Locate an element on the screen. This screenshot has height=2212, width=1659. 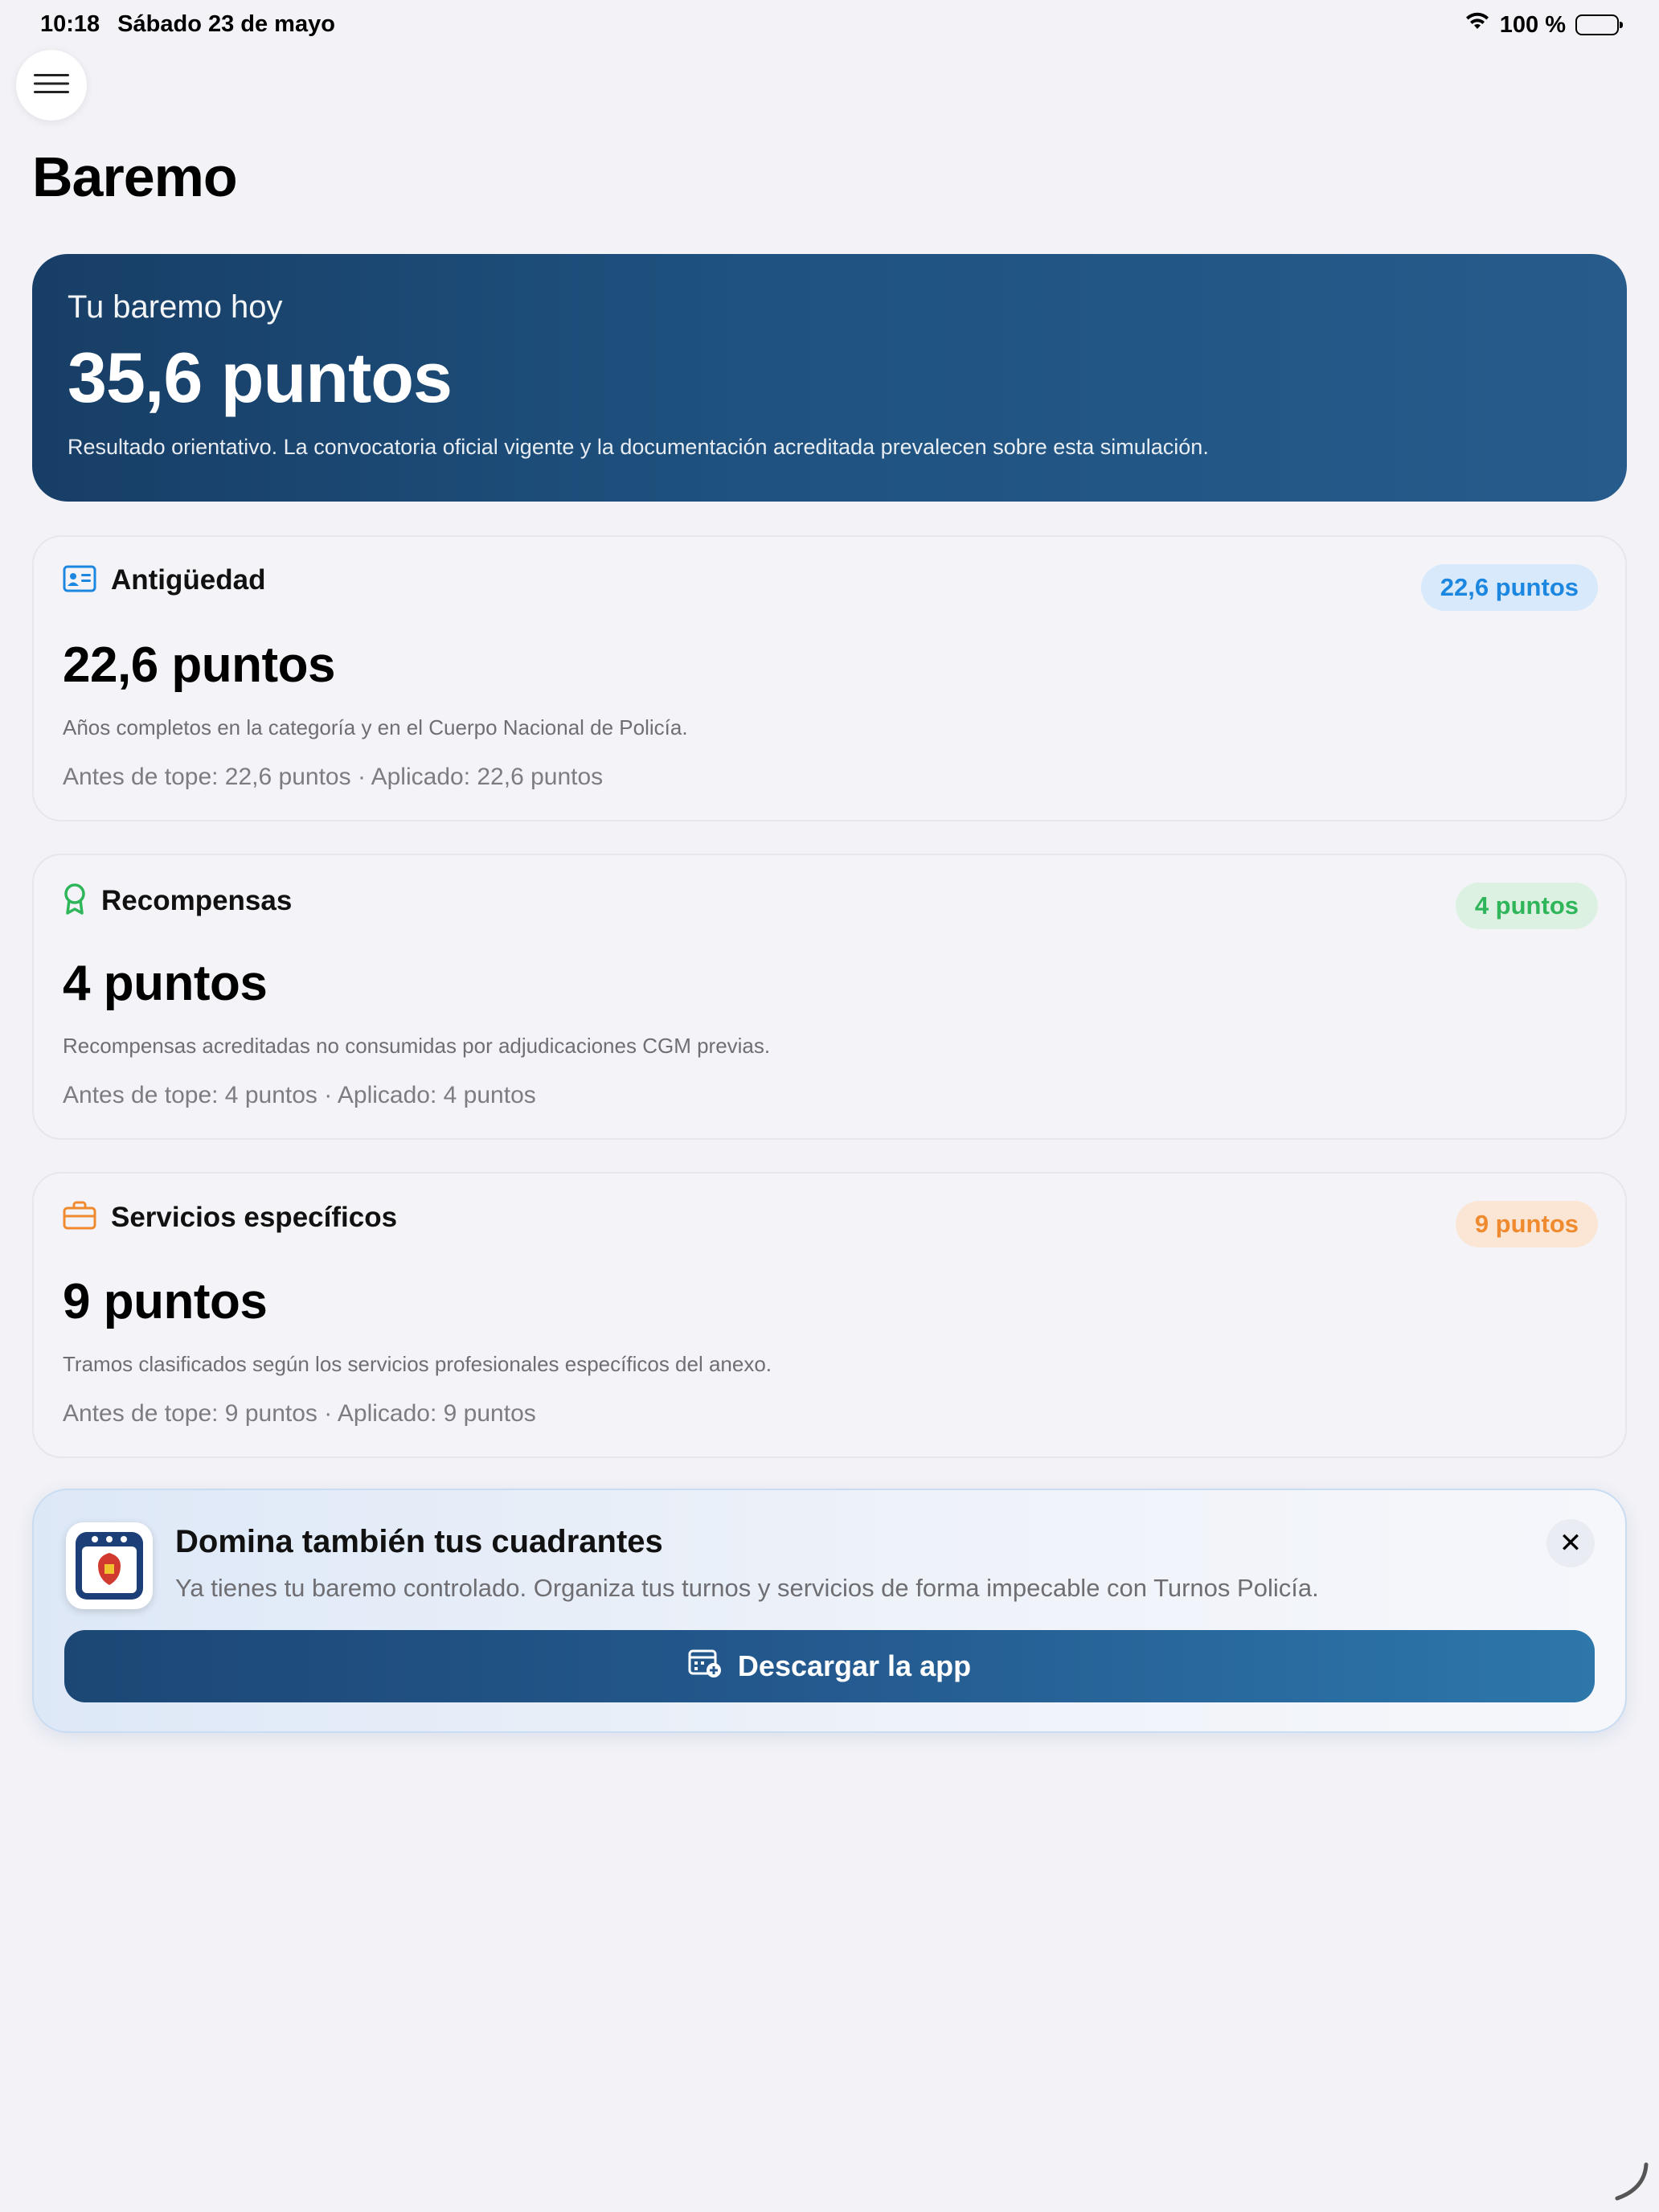
status-left: 10:18 Sábado 23 de mayo is located at coordinates (187, 24).